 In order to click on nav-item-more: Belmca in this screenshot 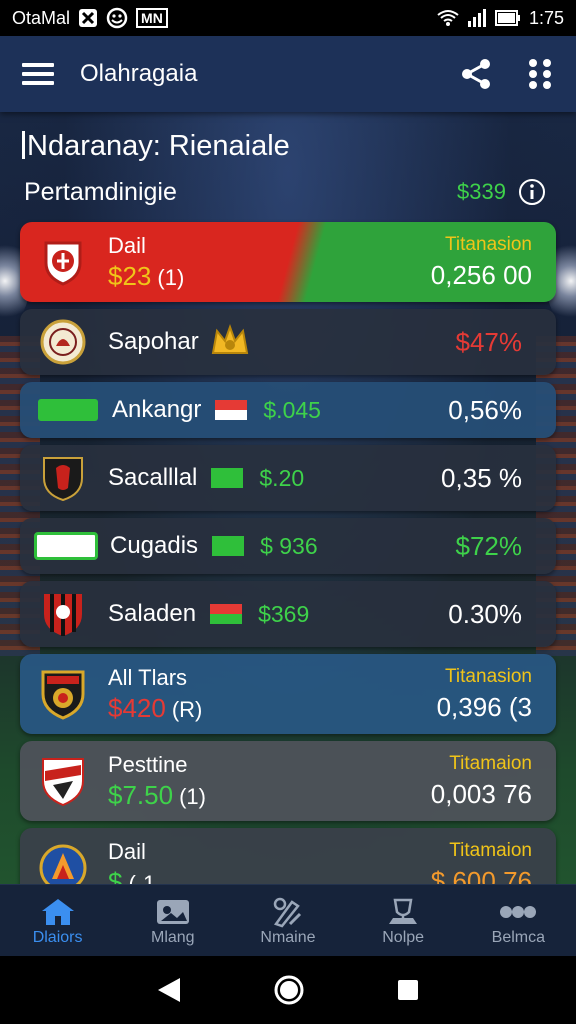, I will do `click(518, 921)`.